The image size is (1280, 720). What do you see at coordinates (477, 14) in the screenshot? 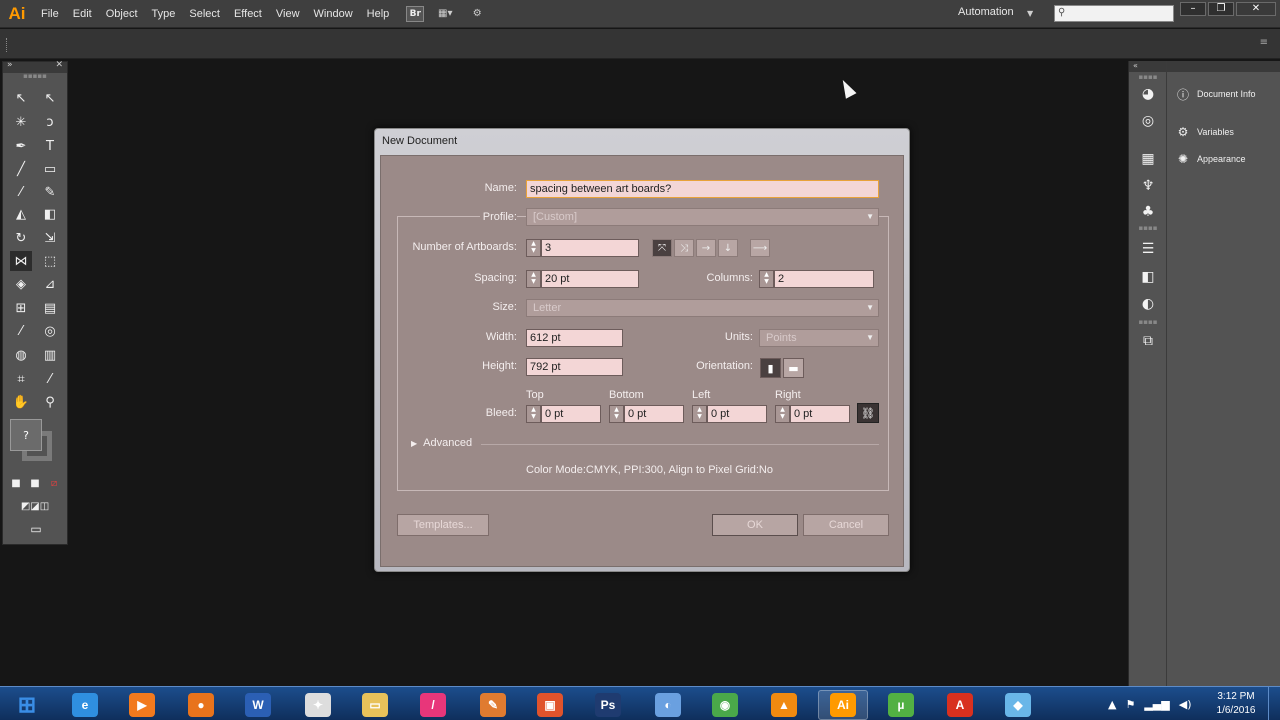
I see `gpu-performance-icon: ⚙` at bounding box center [477, 14].